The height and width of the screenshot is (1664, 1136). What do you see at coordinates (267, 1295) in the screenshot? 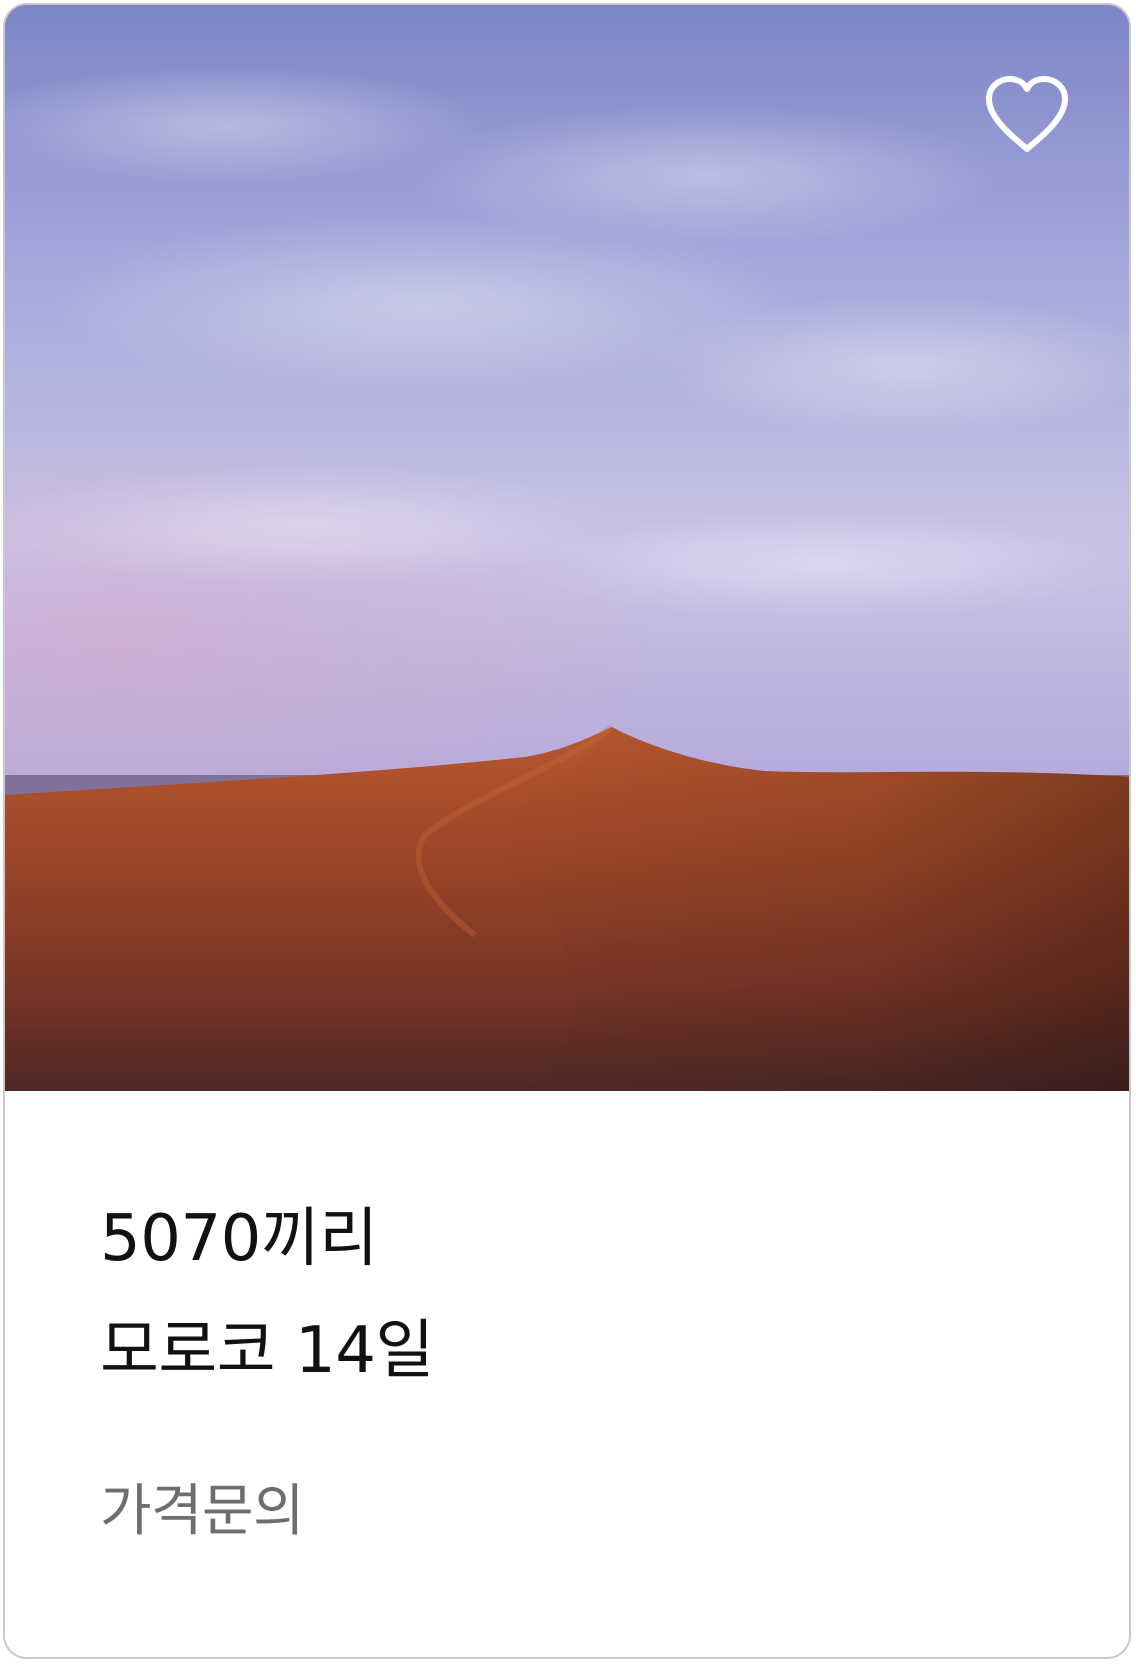
I see `product-title: 5070끼리 모로코 14일` at bounding box center [267, 1295].